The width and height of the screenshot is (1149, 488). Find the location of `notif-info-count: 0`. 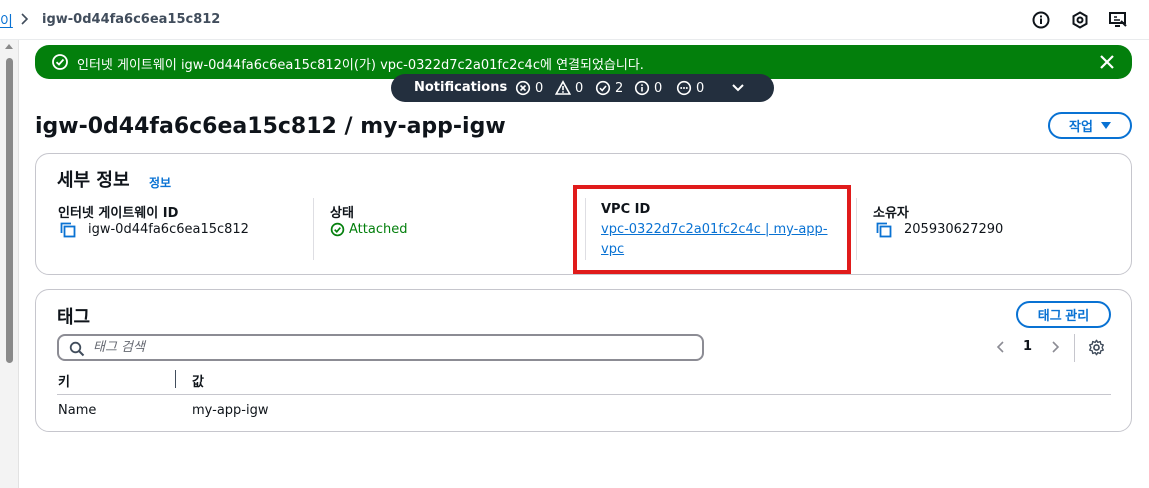

notif-info-count: 0 is located at coordinates (648, 88).